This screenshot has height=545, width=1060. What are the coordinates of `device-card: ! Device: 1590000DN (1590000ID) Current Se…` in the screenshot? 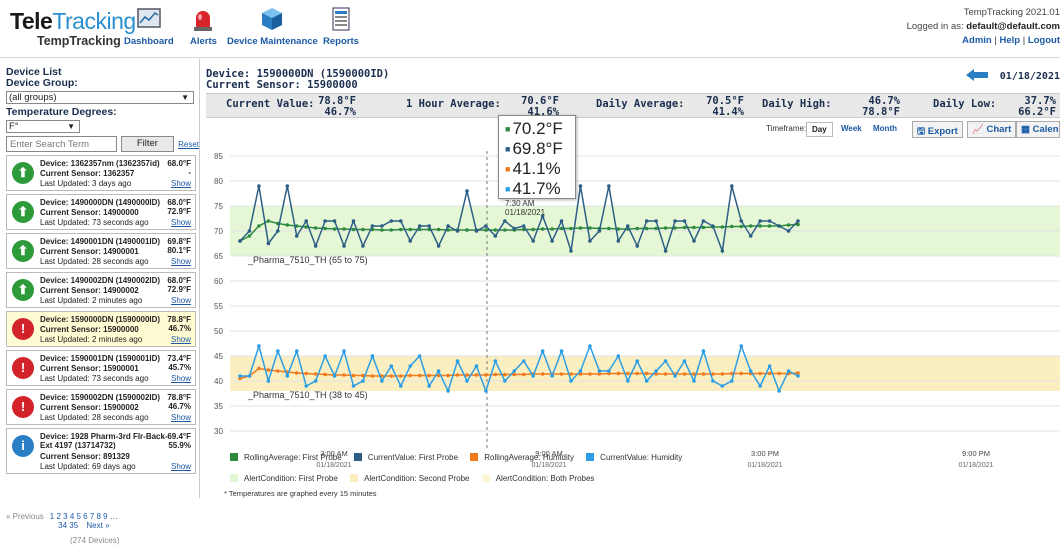 It's located at (101, 329).